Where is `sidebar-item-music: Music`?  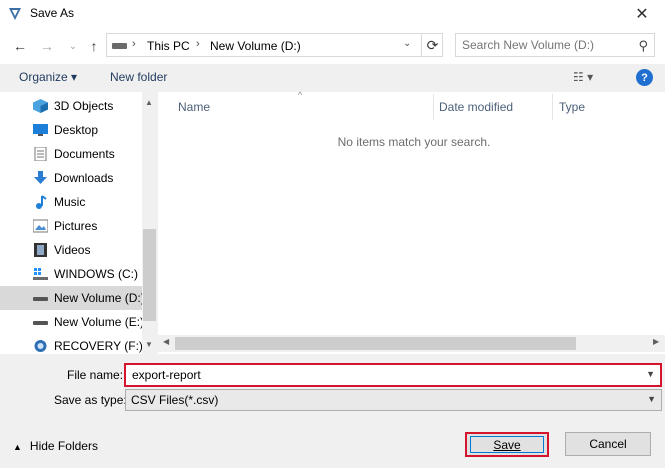 sidebar-item-music: Music is located at coordinates (71, 202).